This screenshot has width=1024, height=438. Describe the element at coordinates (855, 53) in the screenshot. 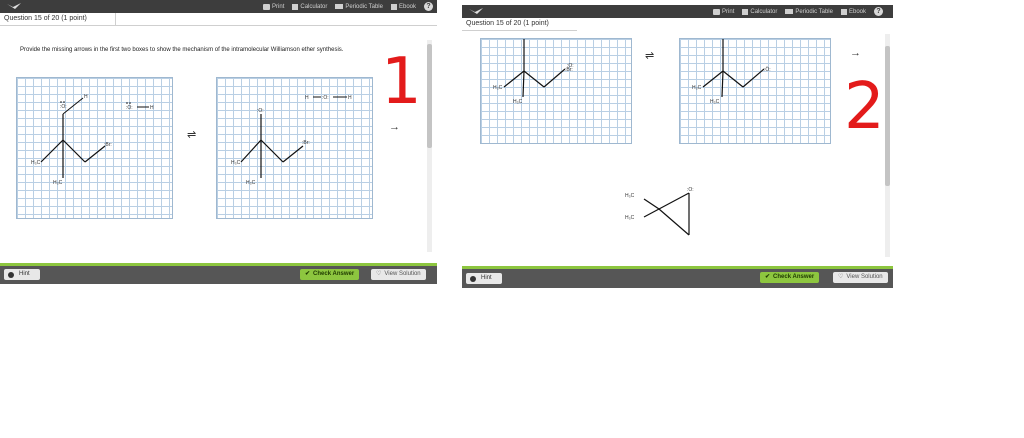

I see `reaction-arrow-2: →` at that location.